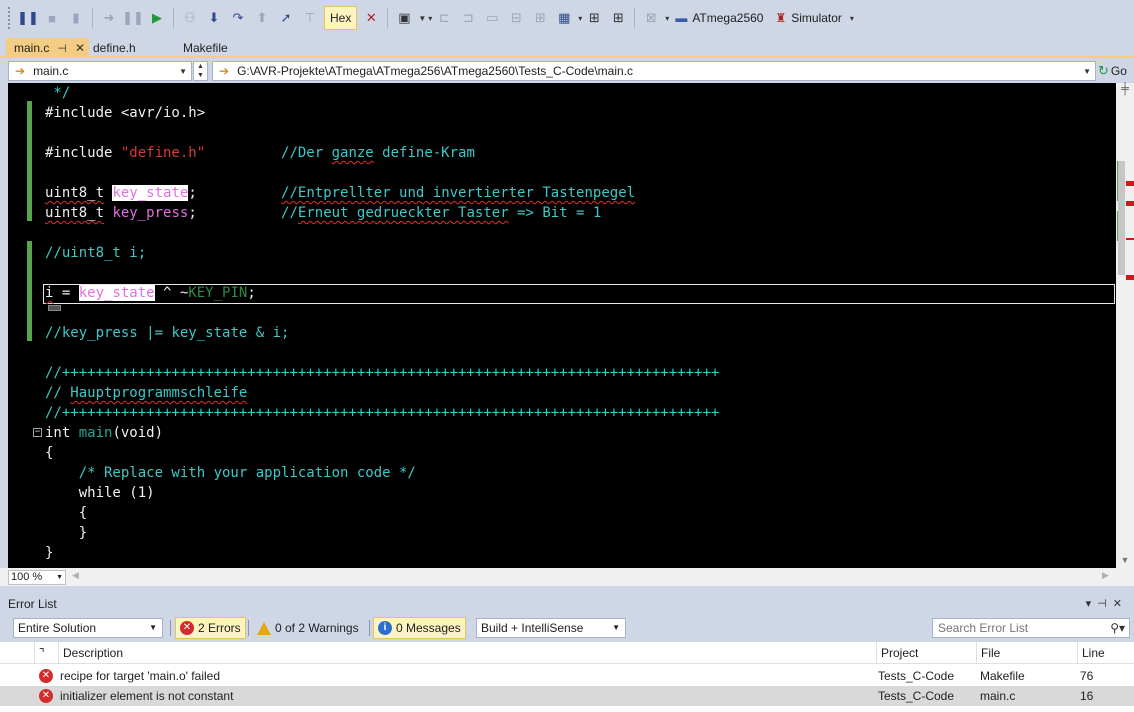 The width and height of the screenshot is (1134, 712). What do you see at coordinates (214, 18) in the screenshot?
I see `step-into-icon: ⬇` at bounding box center [214, 18].